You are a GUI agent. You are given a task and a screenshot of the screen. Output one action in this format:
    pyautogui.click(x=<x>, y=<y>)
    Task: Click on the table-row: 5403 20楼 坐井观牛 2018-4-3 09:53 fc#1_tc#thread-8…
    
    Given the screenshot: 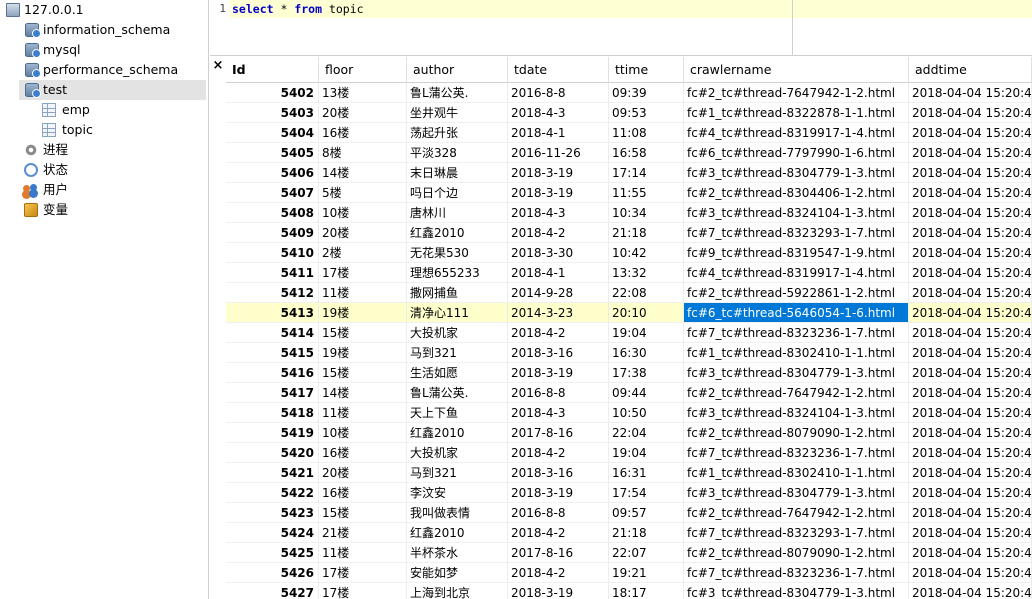 What is the action you would take?
    pyautogui.click(x=629, y=113)
    